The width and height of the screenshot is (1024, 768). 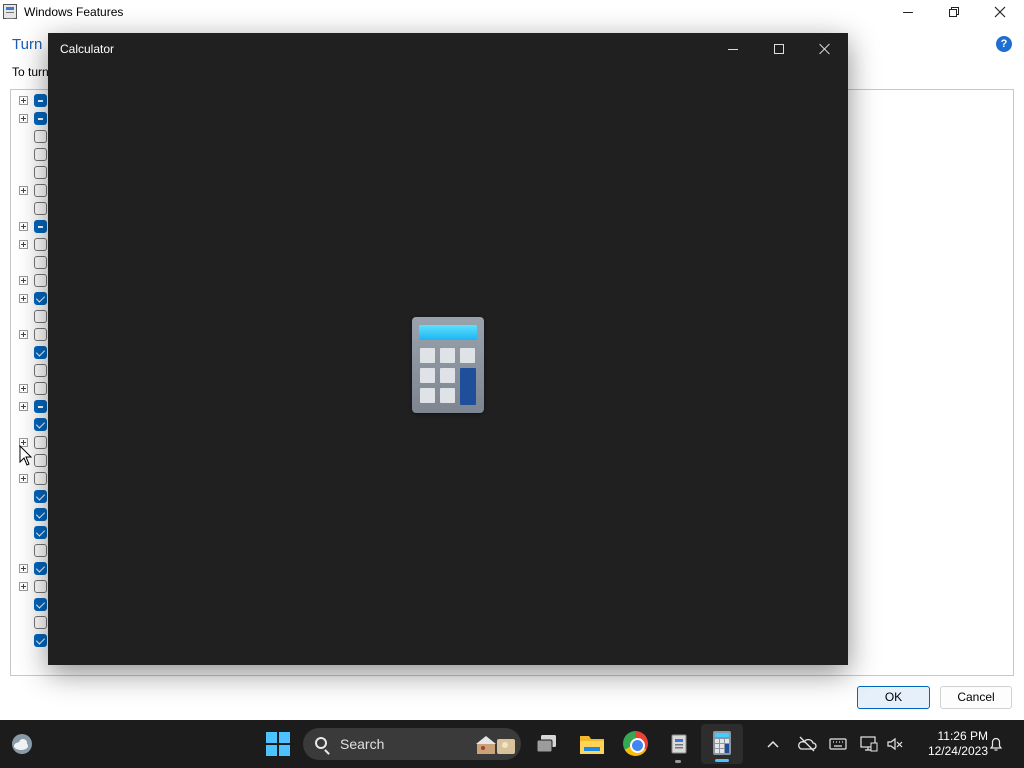 What do you see at coordinates (908, 12) in the screenshot?
I see `wf-minimize-button` at bounding box center [908, 12].